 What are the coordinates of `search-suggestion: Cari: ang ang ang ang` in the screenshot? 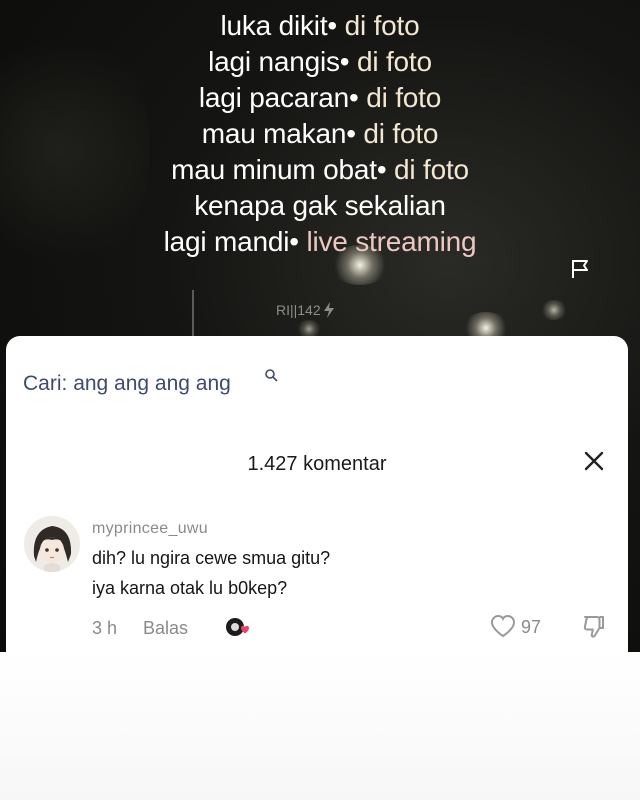 It's located at (127, 384).